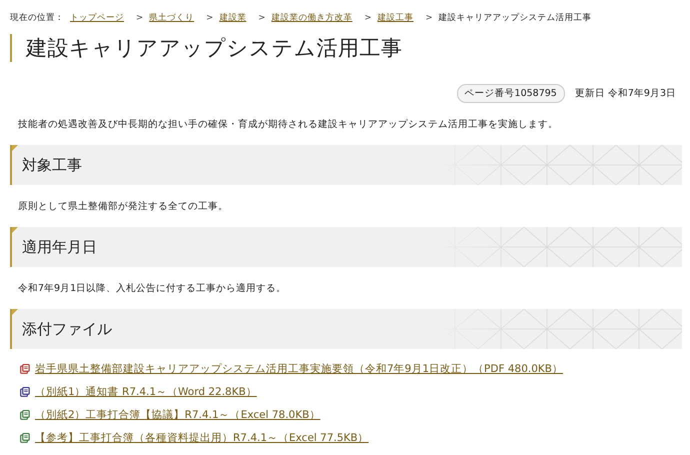 The width and height of the screenshot is (690, 455). What do you see at coordinates (52, 165) in the screenshot?
I see `section-heading: 対象工事` at bounding box center [52, 165].